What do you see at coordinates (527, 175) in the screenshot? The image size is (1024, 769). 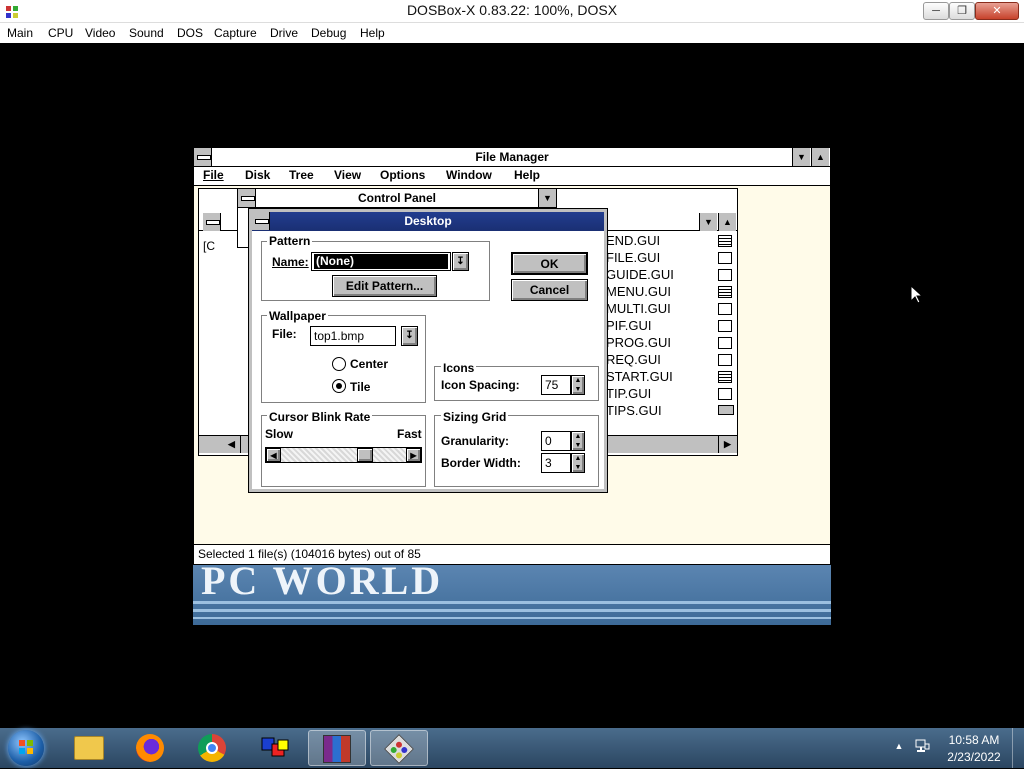 I see `fm-menu-help: Help` at bounding box center [527, 175].